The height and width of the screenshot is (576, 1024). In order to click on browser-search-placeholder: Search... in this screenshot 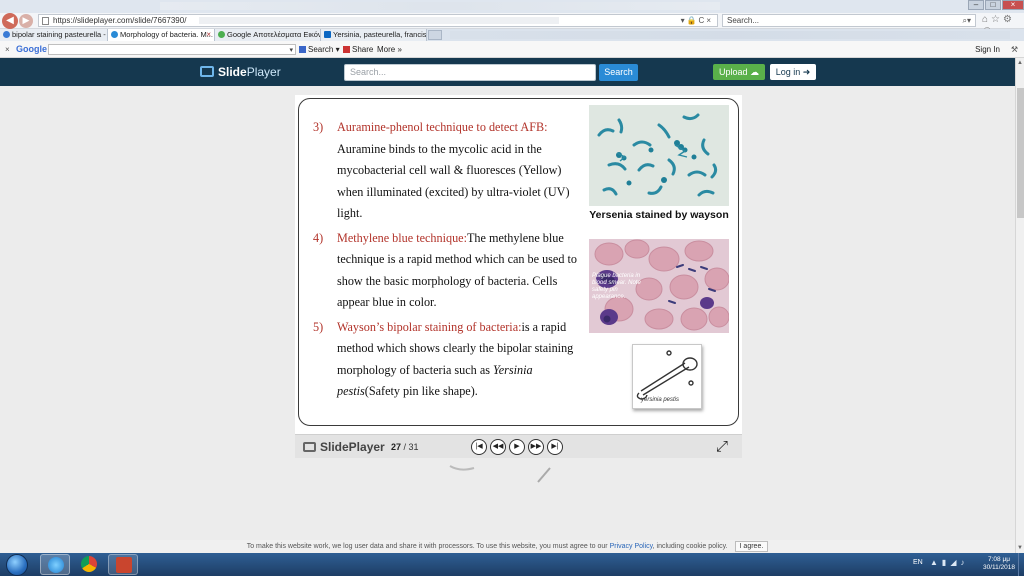, I will do `click(743, 20)`.